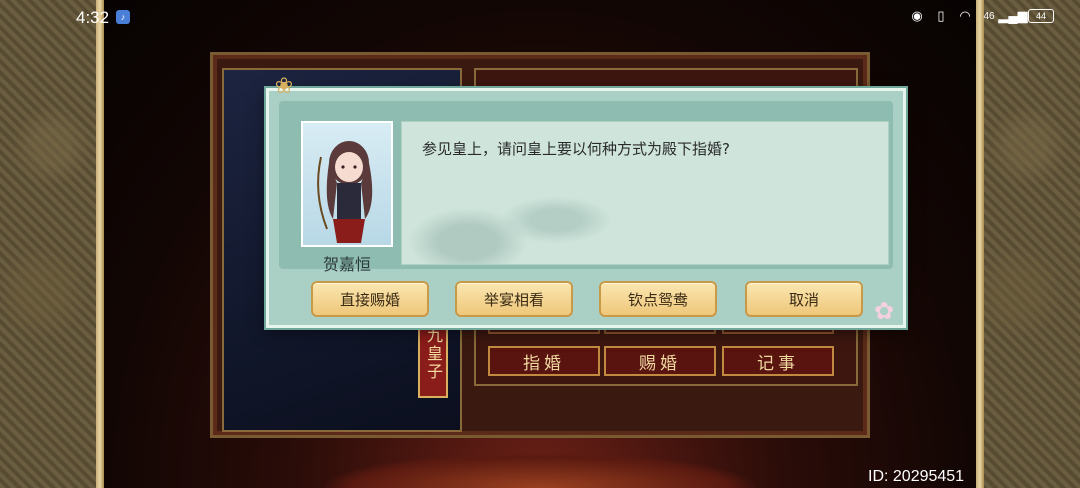  What do you see at coordinates (93, 17) in the screenshot?
I see `clock: 4:32` at bounding box center [93, 17].